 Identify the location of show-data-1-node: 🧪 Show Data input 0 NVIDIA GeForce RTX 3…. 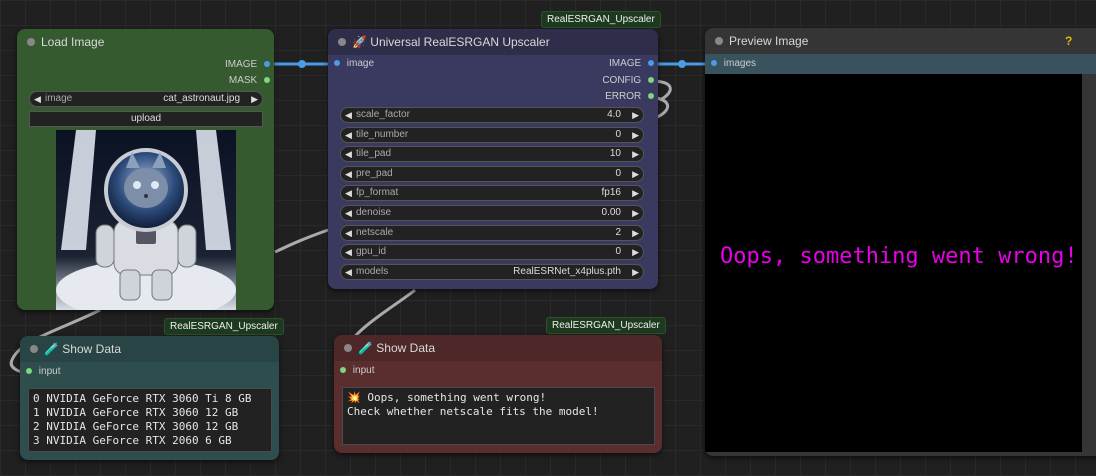
(149, 398).